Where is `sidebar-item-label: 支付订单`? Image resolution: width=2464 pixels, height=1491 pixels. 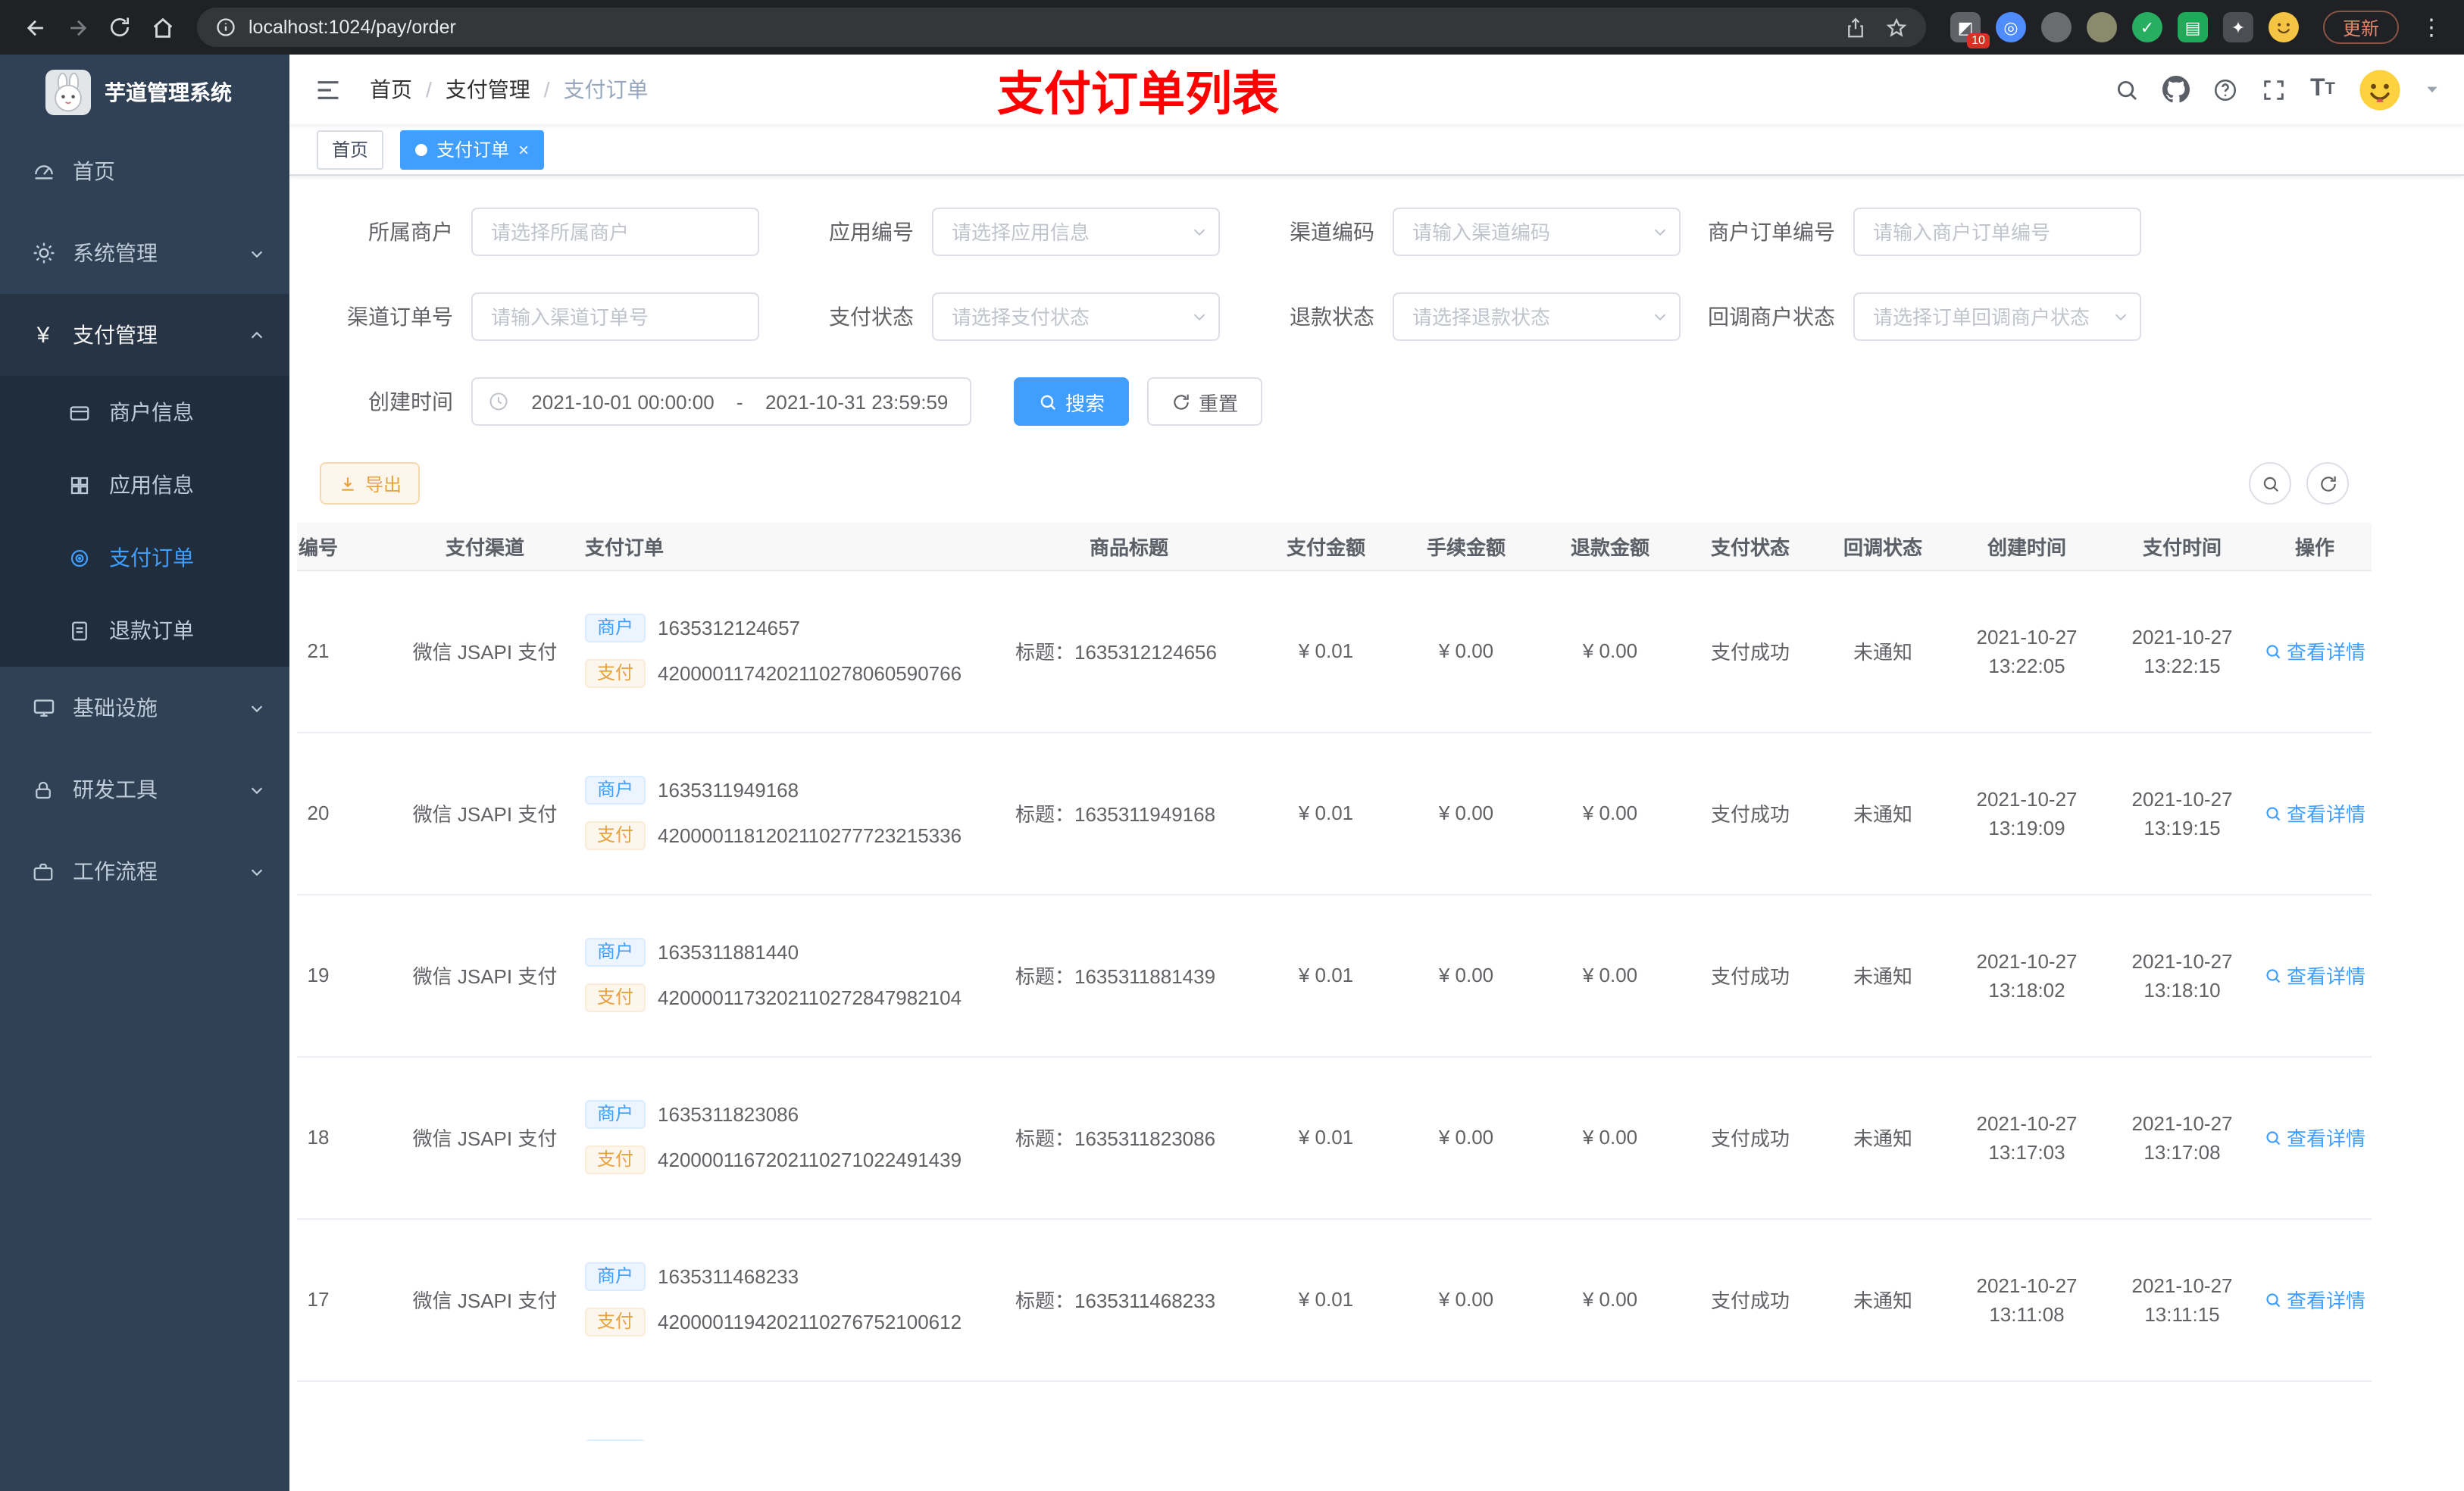 sidebar-item-label: 支付订单 is located at coordinates (151, 557).